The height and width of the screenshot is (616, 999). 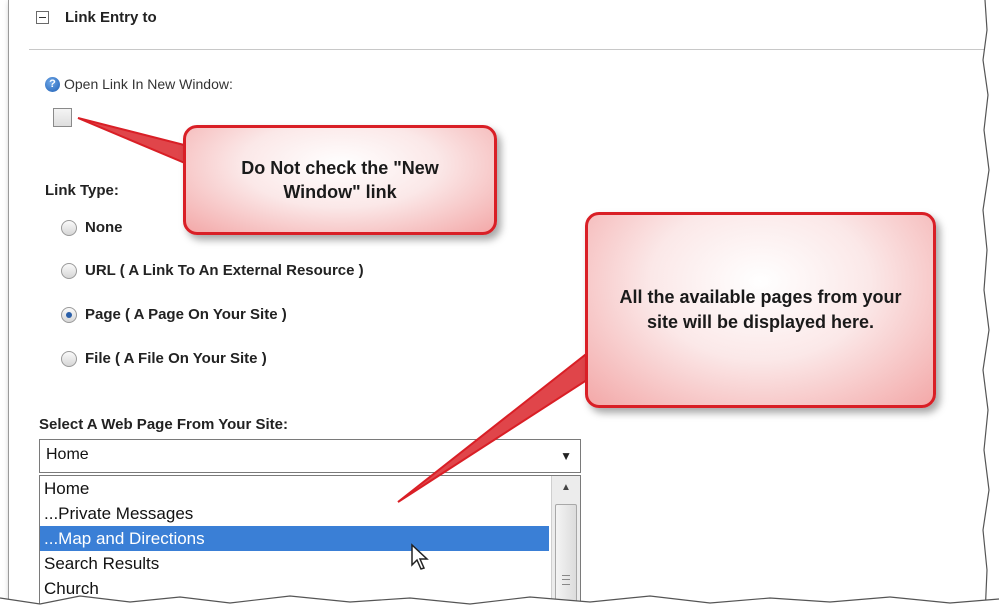 I want to click on list-item-highlighted: ...Map and Directions, so click(x=294, y=538).